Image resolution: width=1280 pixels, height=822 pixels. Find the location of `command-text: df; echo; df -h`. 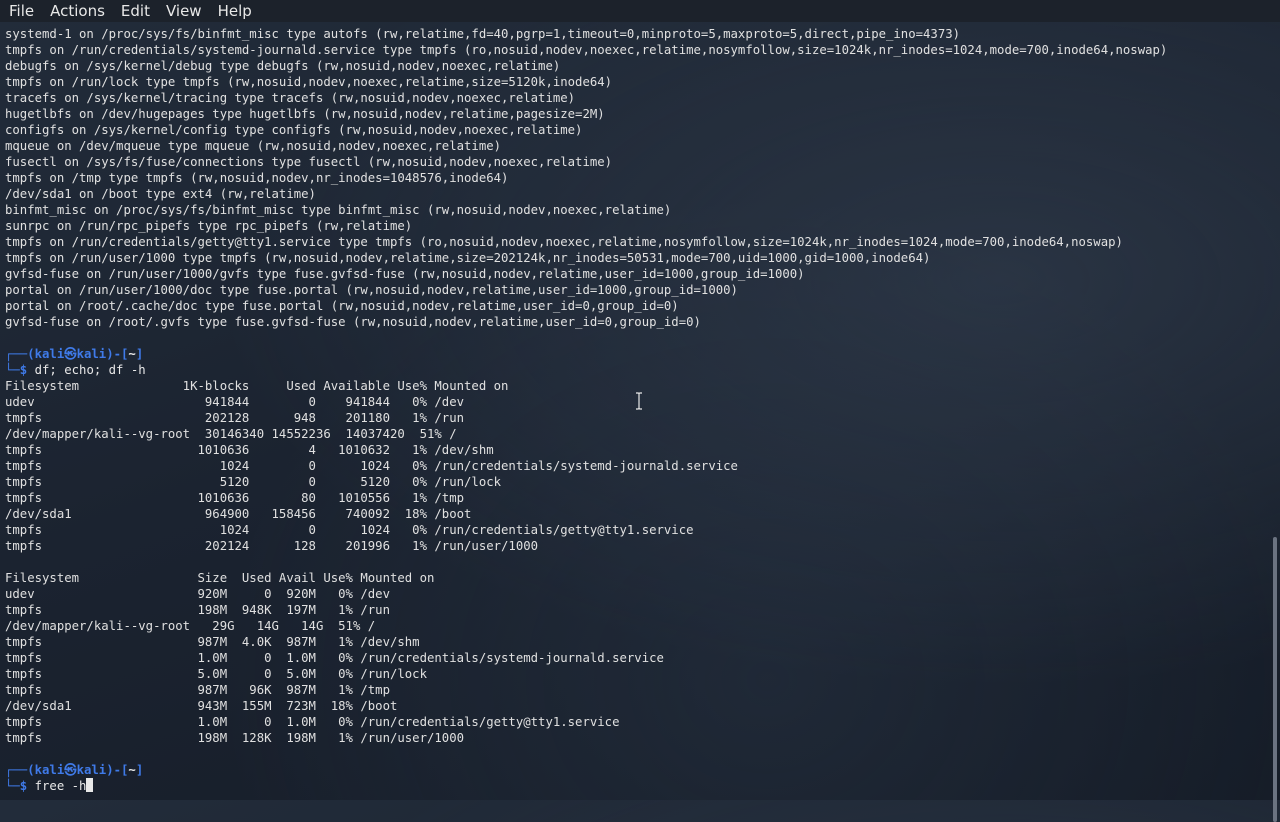

command-text: df; echo; df -h is located at coordinates (90, 370).